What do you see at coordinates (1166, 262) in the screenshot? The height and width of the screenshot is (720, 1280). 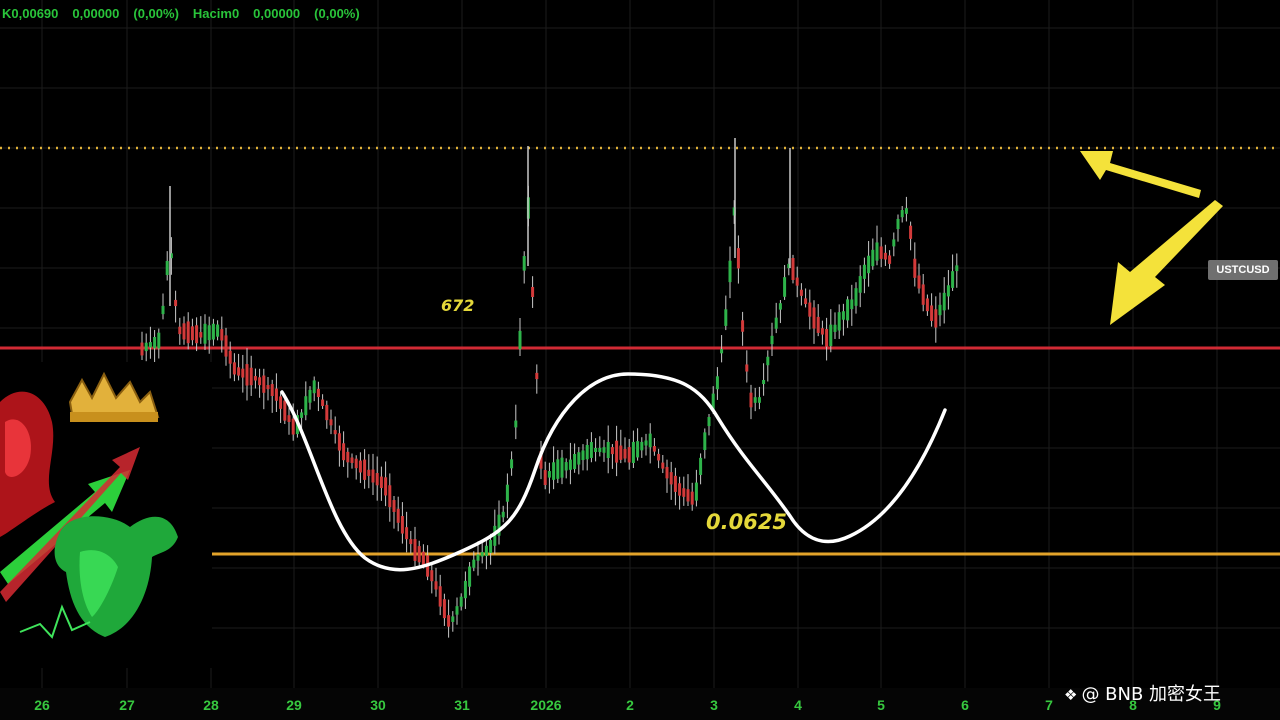 I see `arrow-bottom-icon` at bounding box center [1166, 262].